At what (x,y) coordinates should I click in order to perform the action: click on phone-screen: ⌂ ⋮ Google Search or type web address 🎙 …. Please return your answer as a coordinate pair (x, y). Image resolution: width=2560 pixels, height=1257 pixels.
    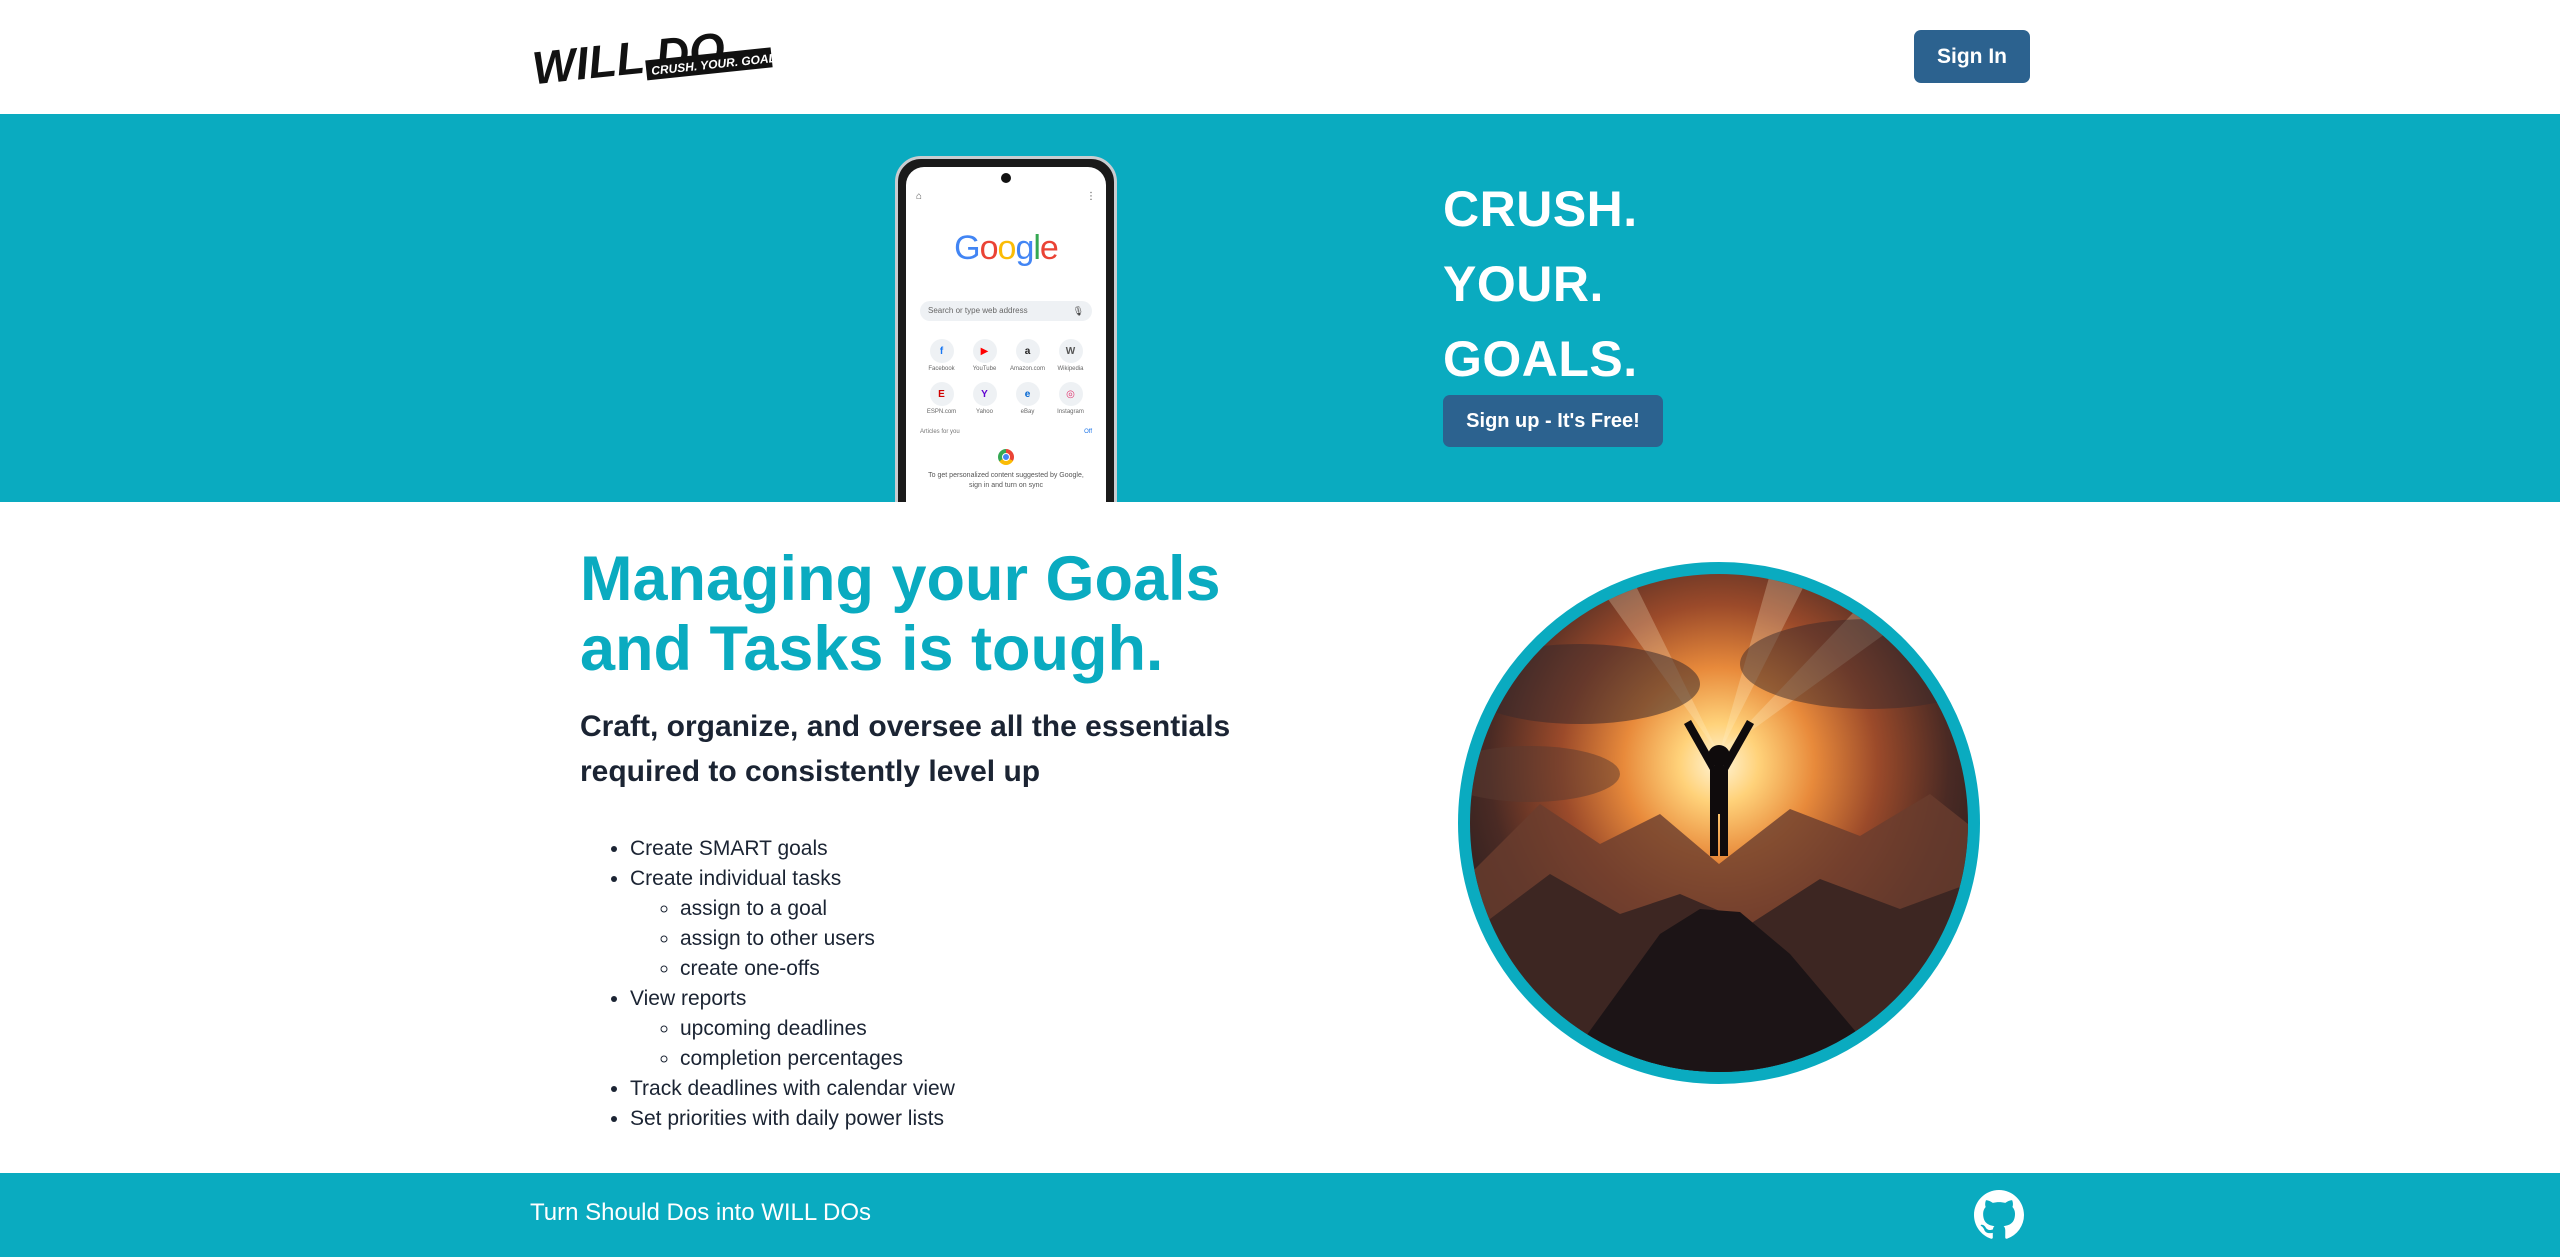
    Looking at the image, I should click on (1006, 334).